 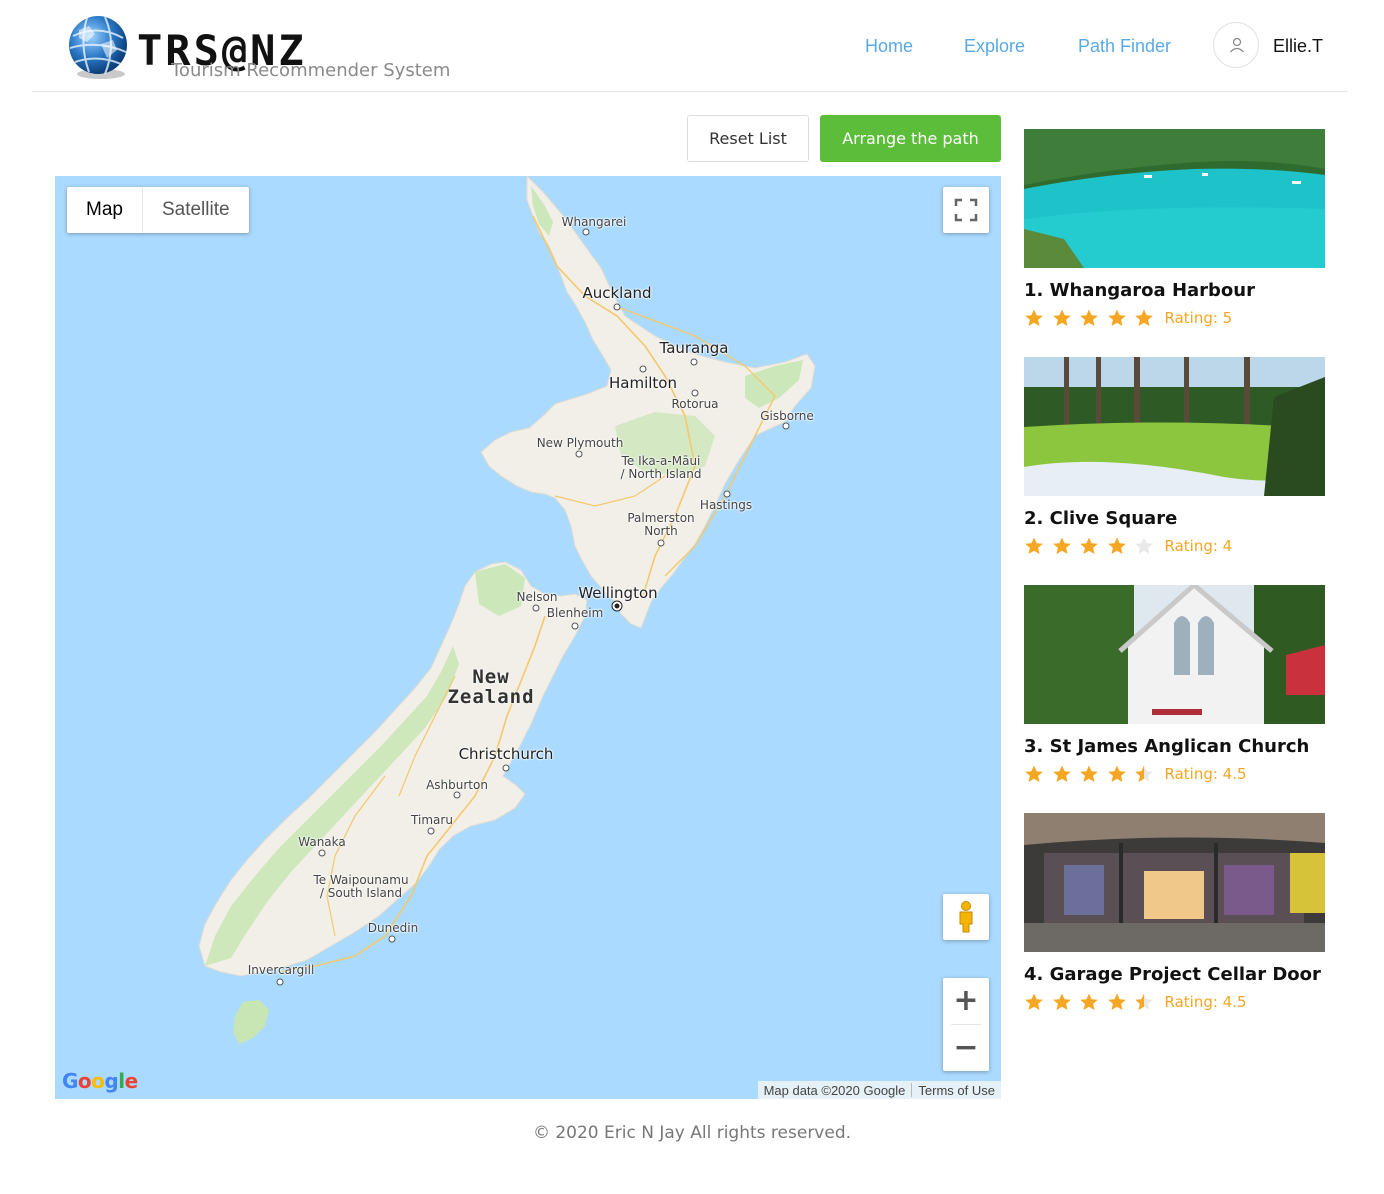 What do you see at coordinates (1174, 546) in the screenshot?
I see `place-rating: Rating: 4` at bounding box center [1174, 546].